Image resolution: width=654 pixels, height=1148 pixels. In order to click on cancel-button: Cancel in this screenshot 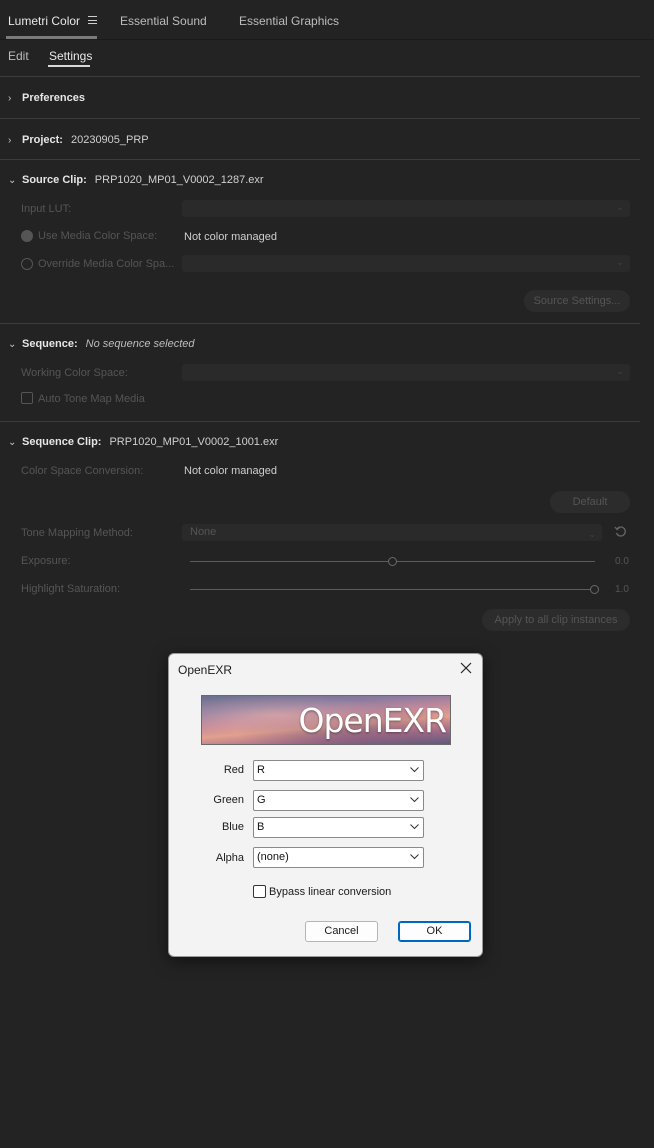, I will do `click(341, 931)`.